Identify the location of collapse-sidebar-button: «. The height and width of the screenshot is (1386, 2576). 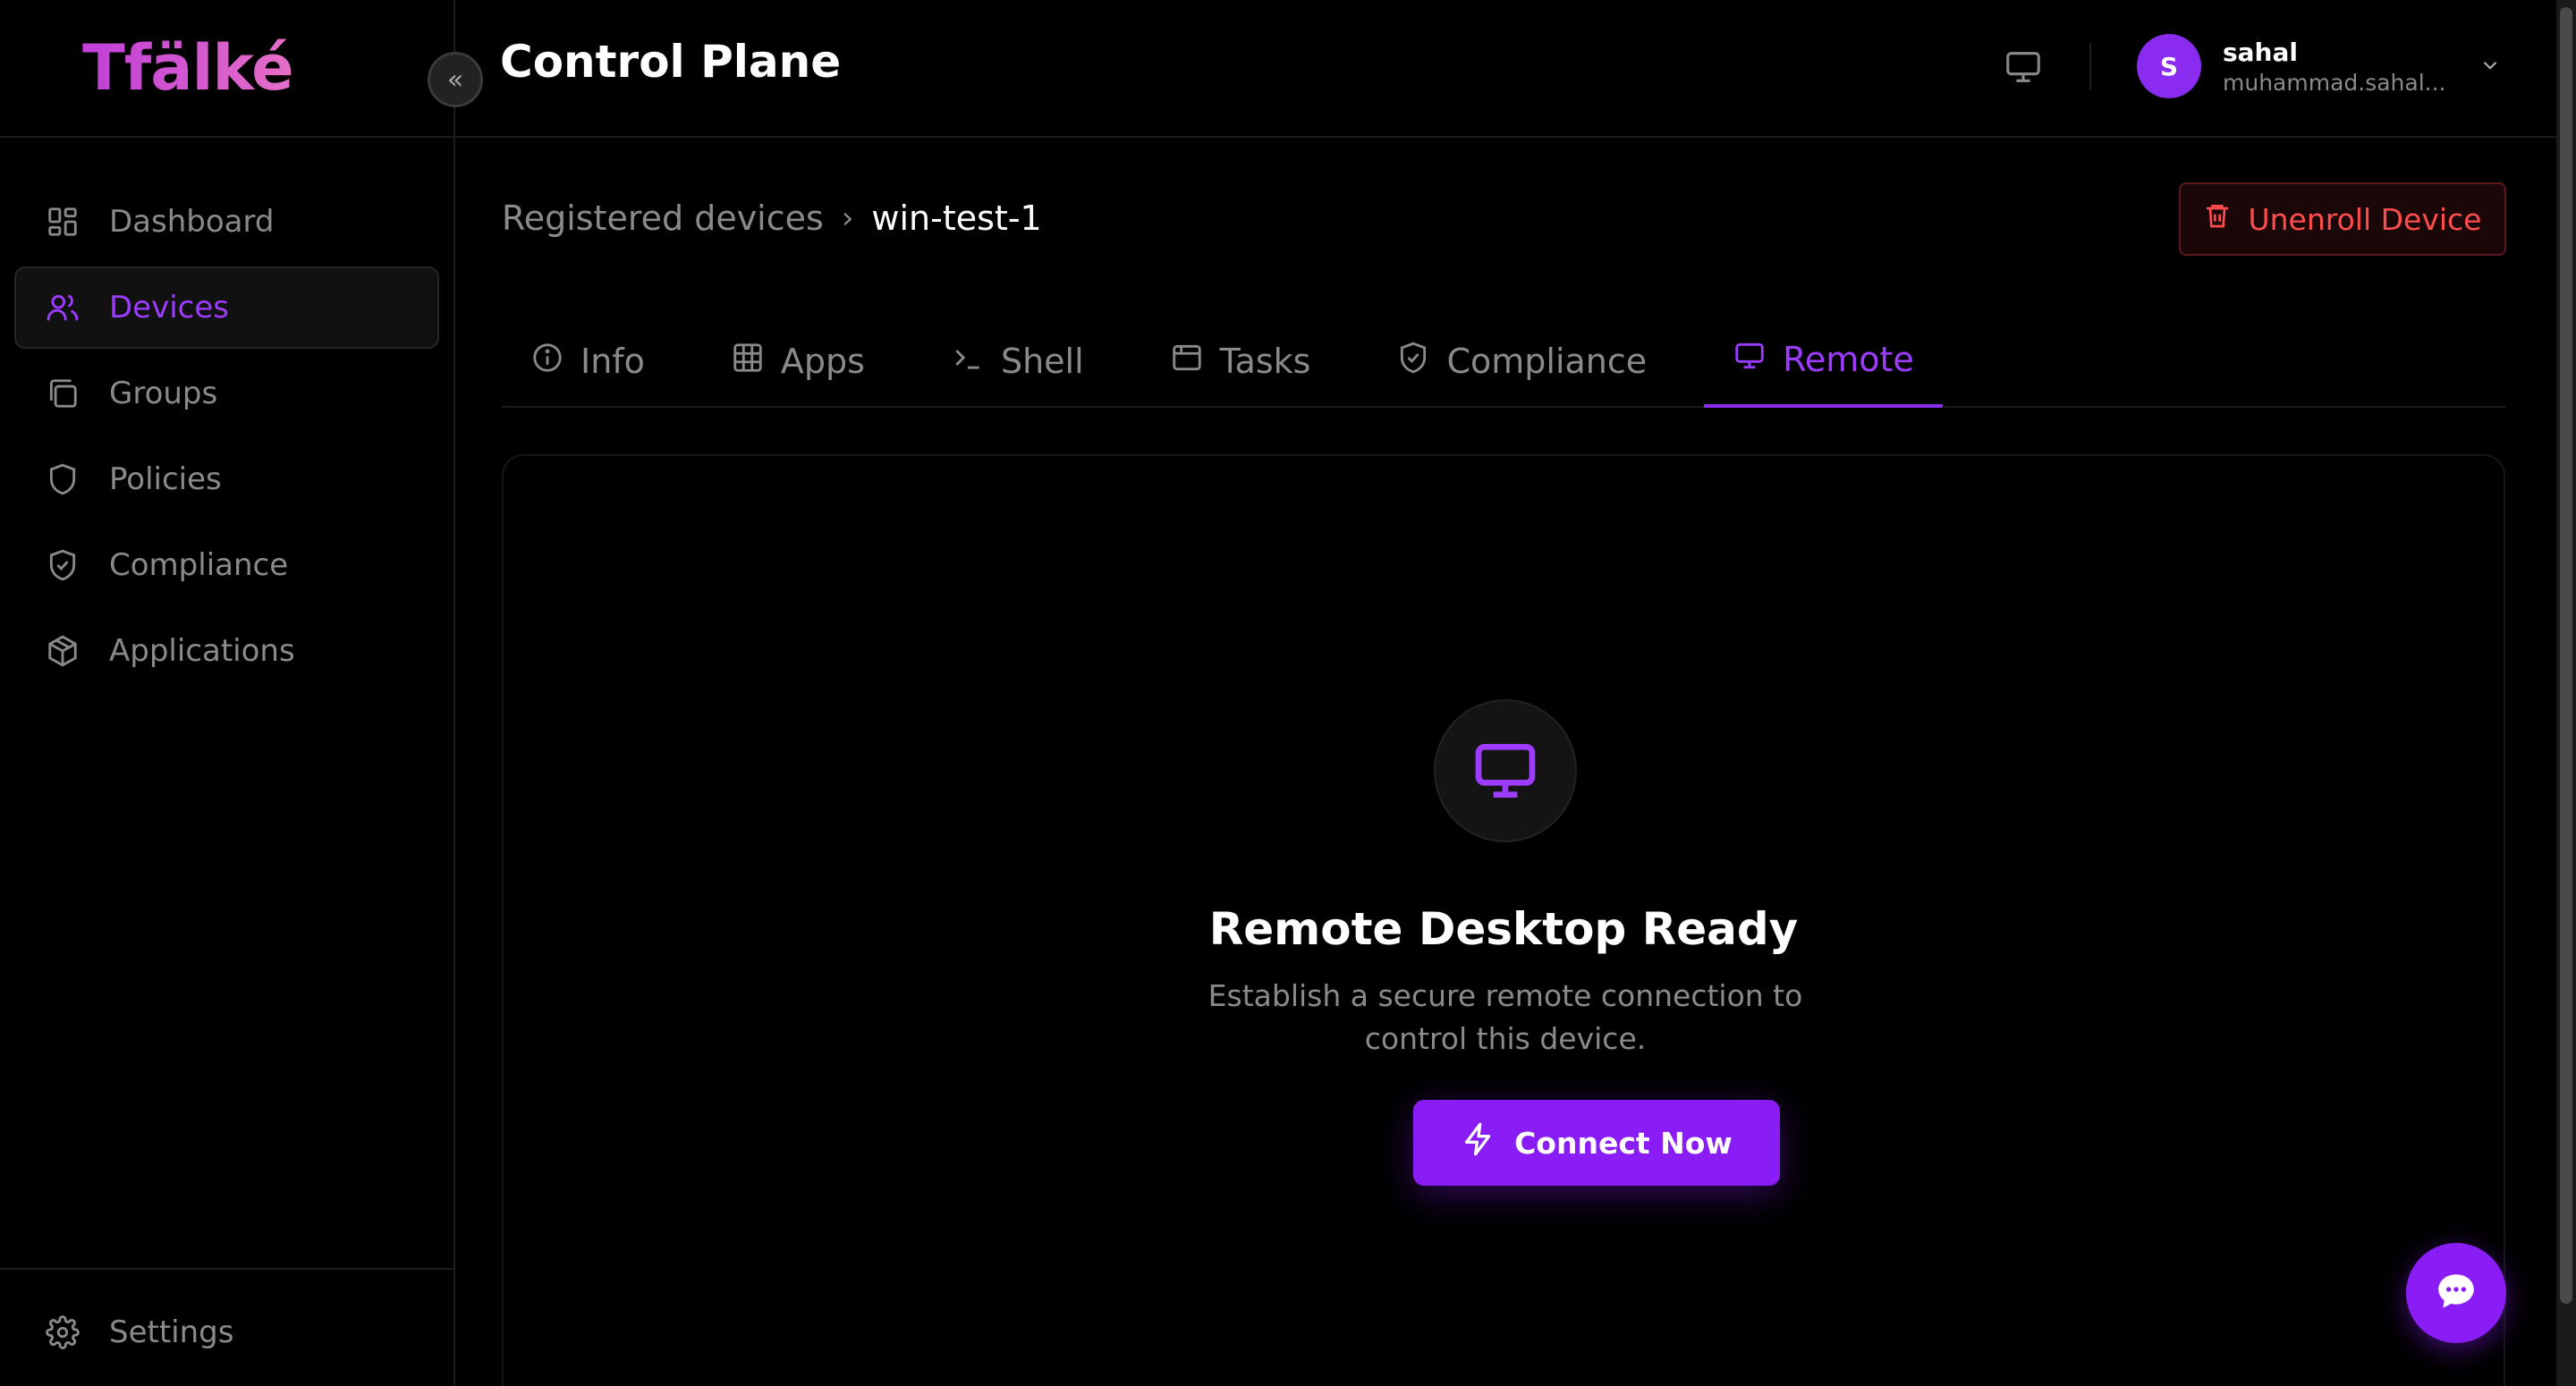
(455, 79).